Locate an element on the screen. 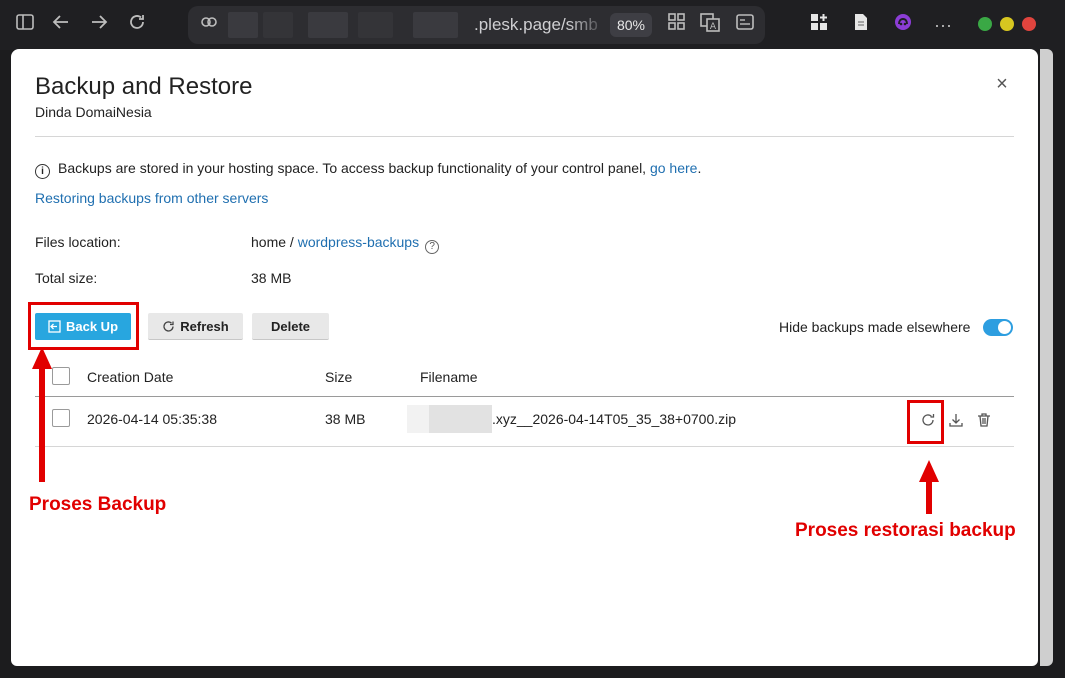  more-icon: ··· is located at coordinates (943, 25).